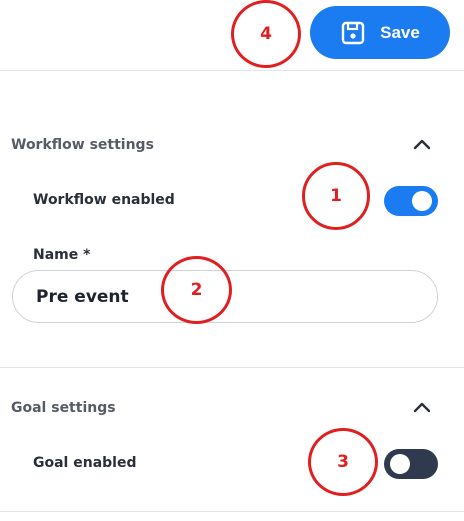  Describe the element at coordinates (353, 32) in the screenshot. I see `floppy-disk-icon` at that location.